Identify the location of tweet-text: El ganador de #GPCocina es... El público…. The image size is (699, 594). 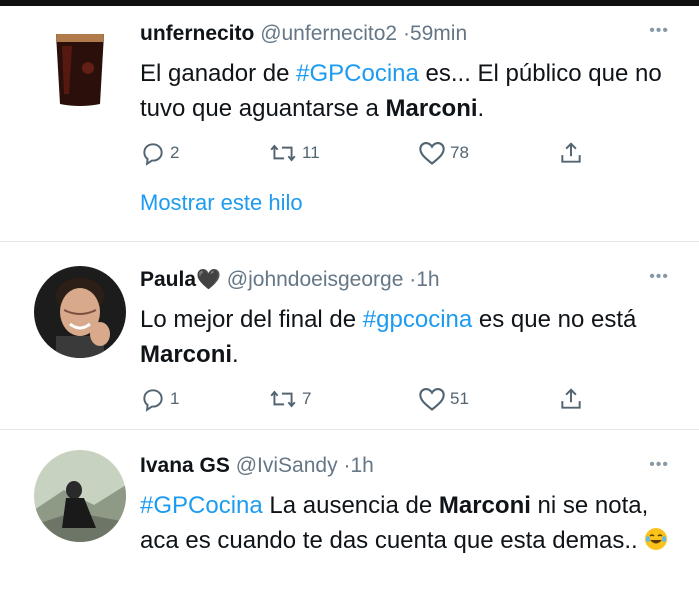
(405, 91).